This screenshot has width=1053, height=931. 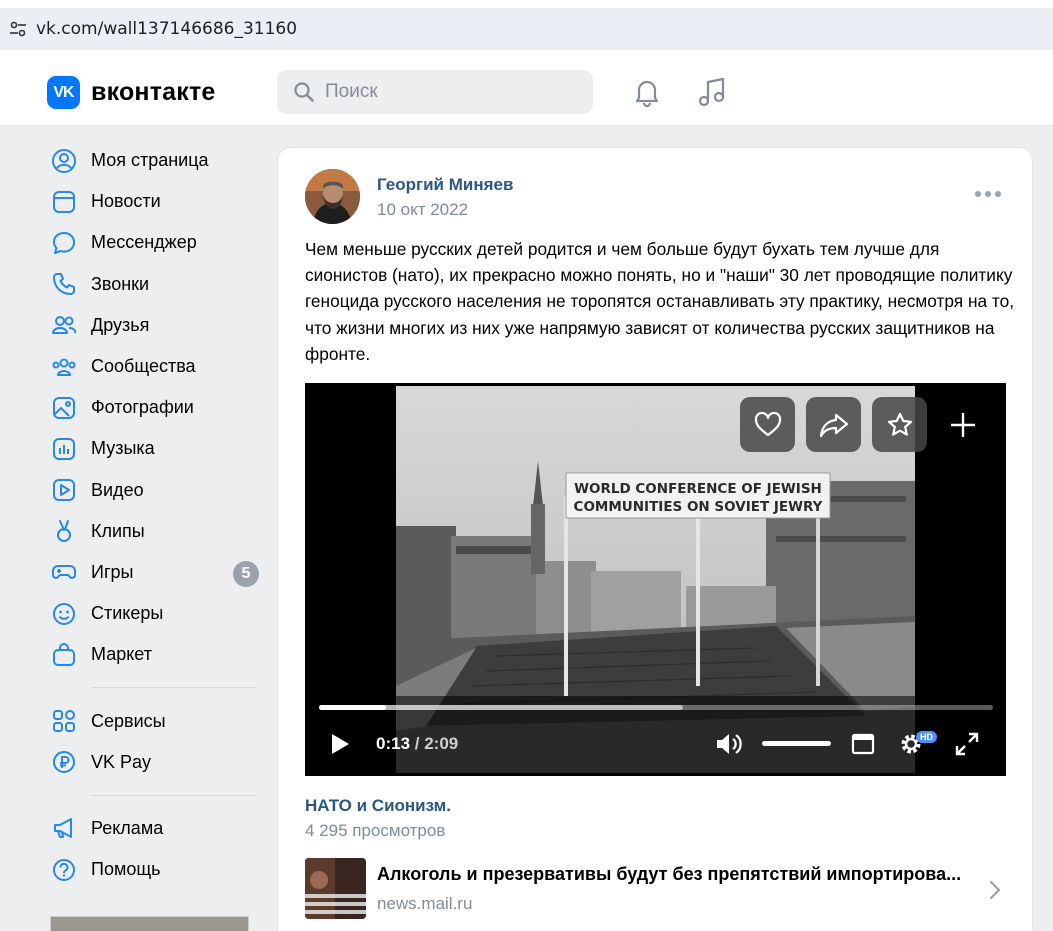 What do you see at coordinates (120, 324) in the screenshot?
I see `sidebar-item-label: Друзья` at bounding box center [120, 324].